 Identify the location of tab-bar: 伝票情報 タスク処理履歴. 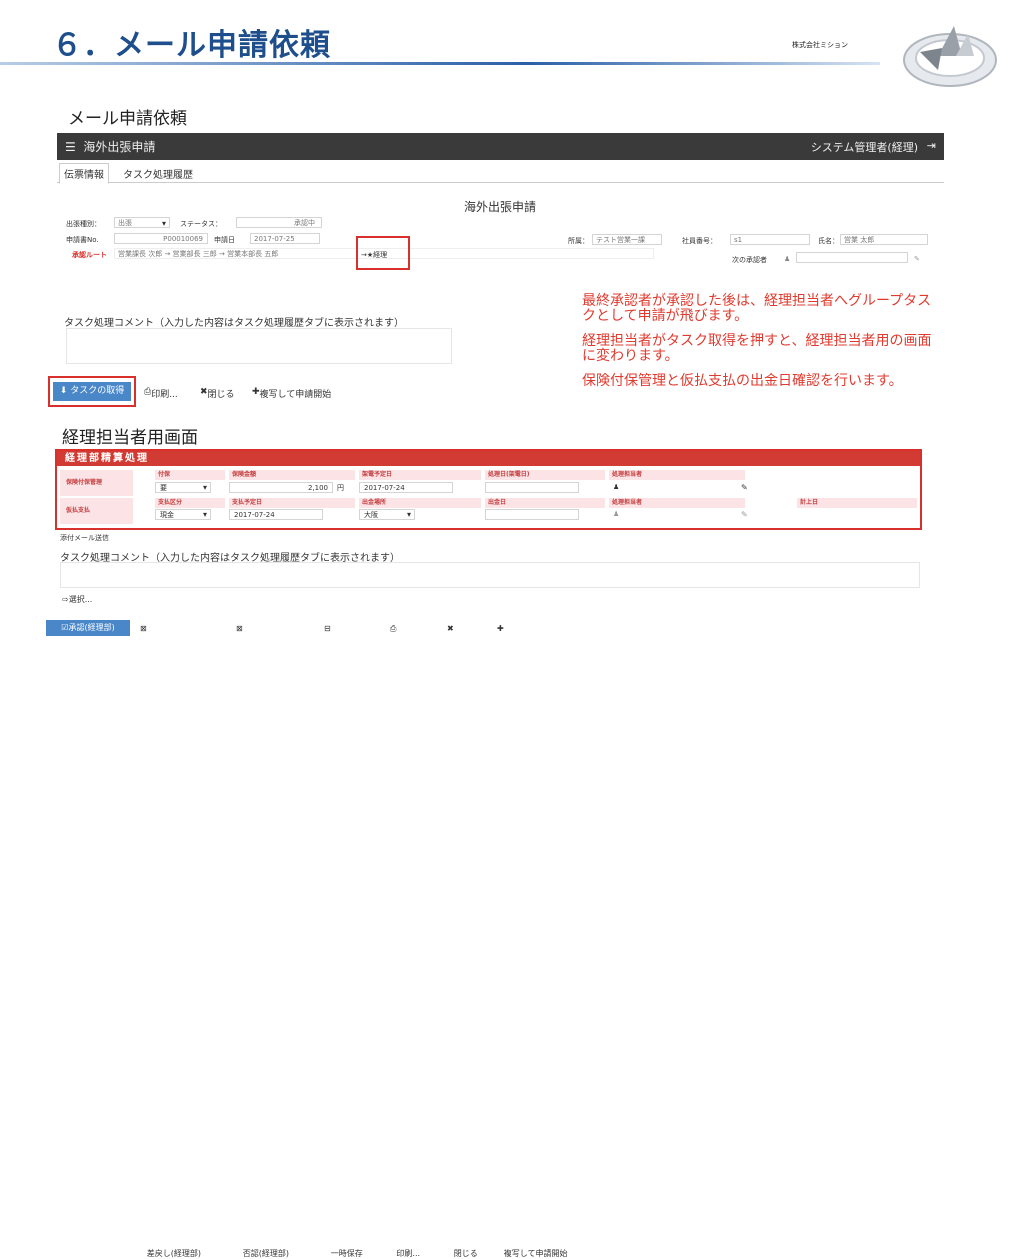
(500, 172).